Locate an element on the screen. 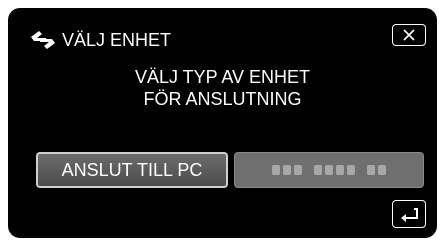 The image size is (445, 246). second-device-option-button is located at coordinates (329, 170).